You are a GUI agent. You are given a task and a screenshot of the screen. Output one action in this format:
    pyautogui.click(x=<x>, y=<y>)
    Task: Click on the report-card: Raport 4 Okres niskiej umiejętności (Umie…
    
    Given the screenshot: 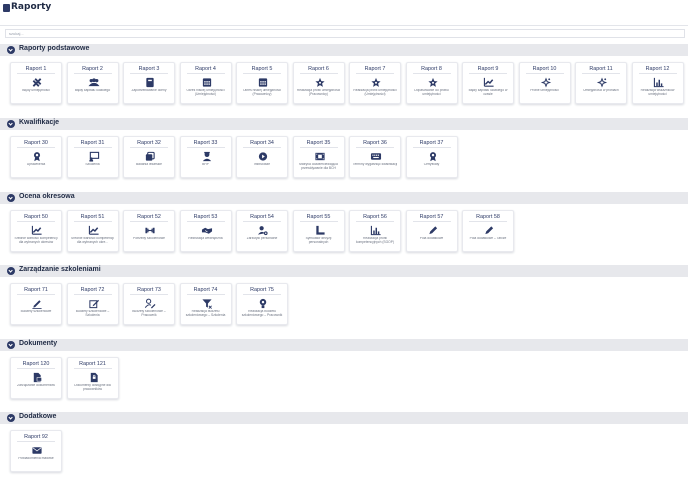 What is the action you would take?
    pyautogui.click(x=205, y=83)
    